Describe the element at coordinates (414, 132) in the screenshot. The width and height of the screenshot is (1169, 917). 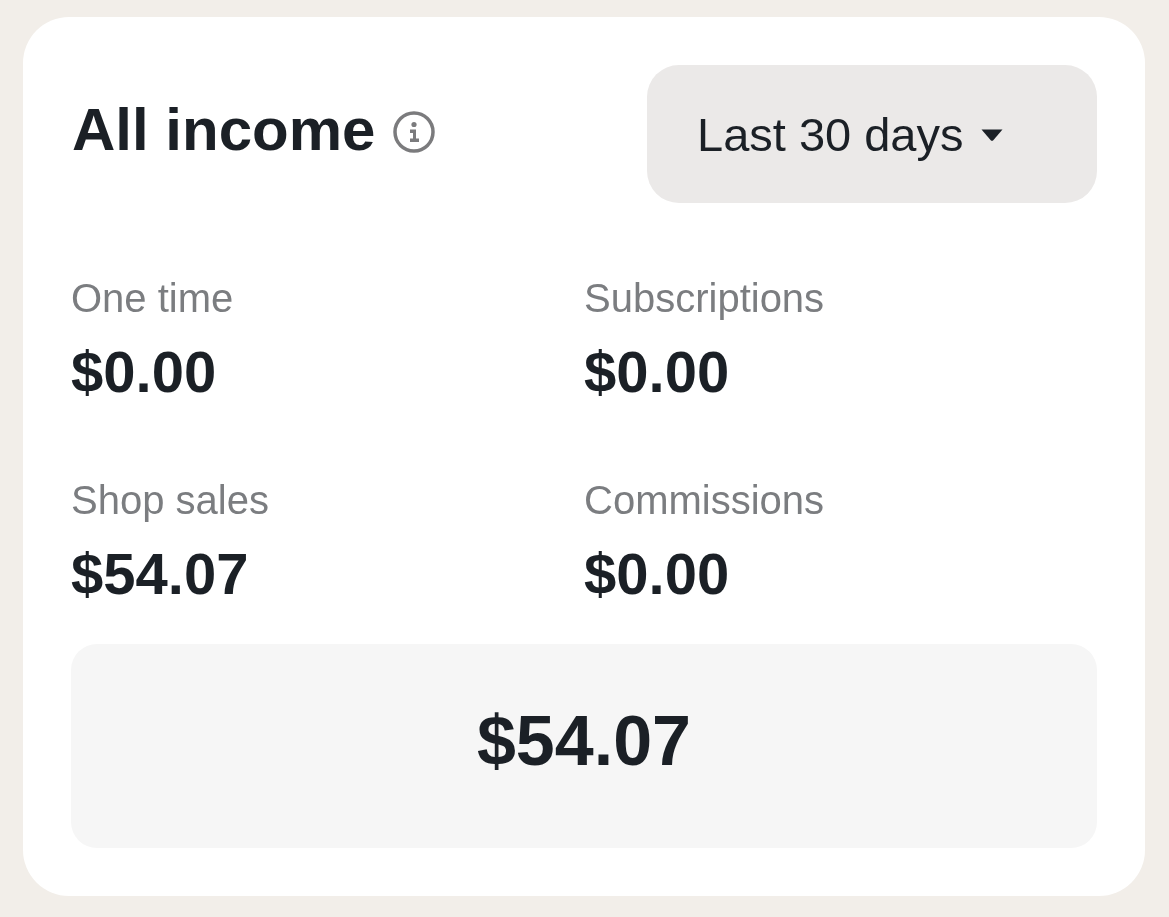
I see `info-icon` at that location.